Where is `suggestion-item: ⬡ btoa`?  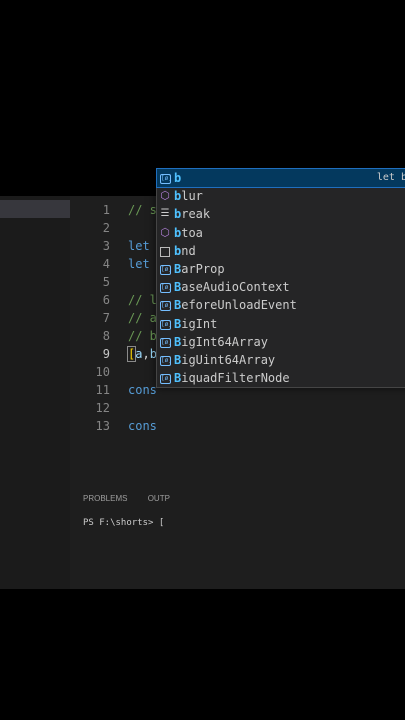
suggestion-item: ⬡ btoa is located at coordinates (281, 233).